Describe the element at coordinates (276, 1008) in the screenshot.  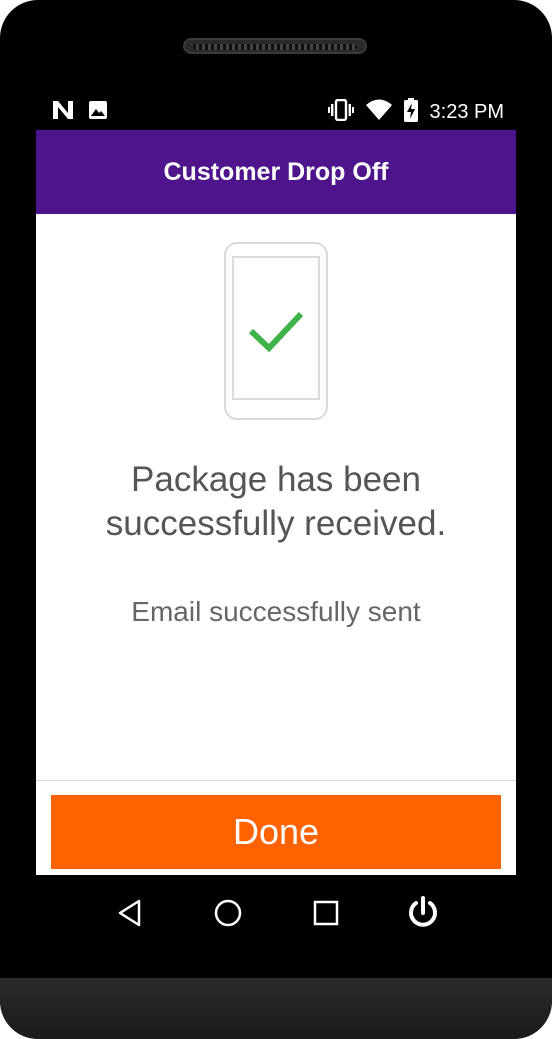
I see `device-chin` at that location.